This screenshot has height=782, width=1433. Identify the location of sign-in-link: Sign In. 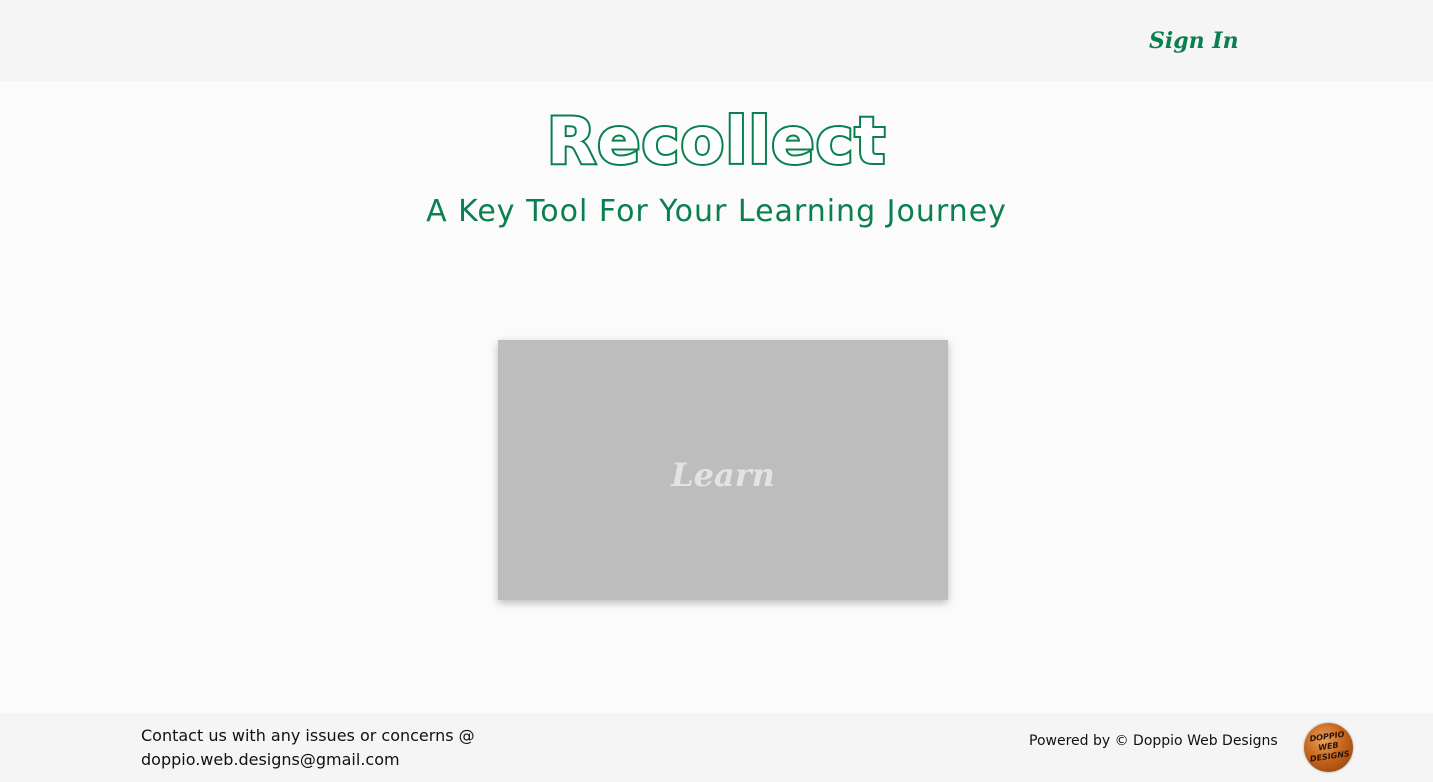
(1194, 41).